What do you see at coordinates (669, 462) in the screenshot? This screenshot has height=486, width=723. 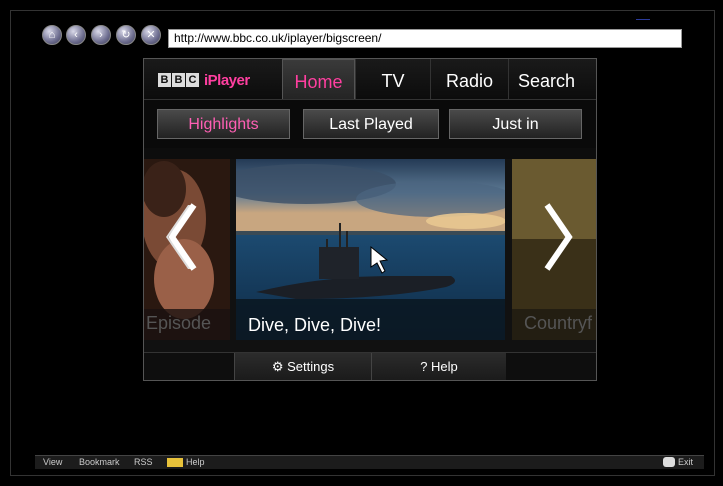 I see `exit-icon` at bounding box center [669, 462].